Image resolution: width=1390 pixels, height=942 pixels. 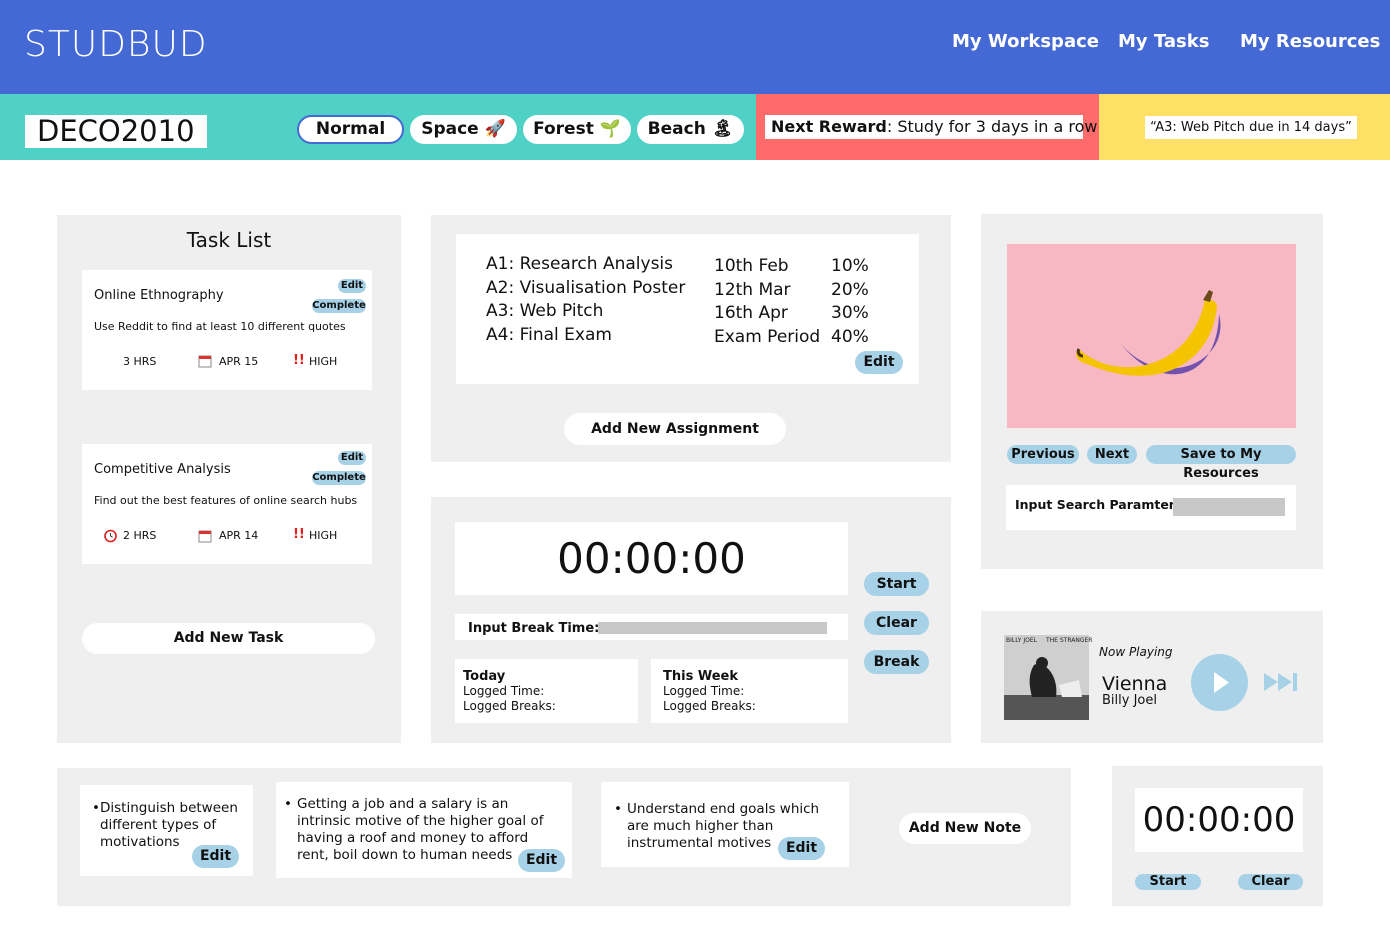 What do you see at coordinates (752, 289) in the screenshot?
I see `assignment-date: 12th Mar` at bounding box center [752, 289].